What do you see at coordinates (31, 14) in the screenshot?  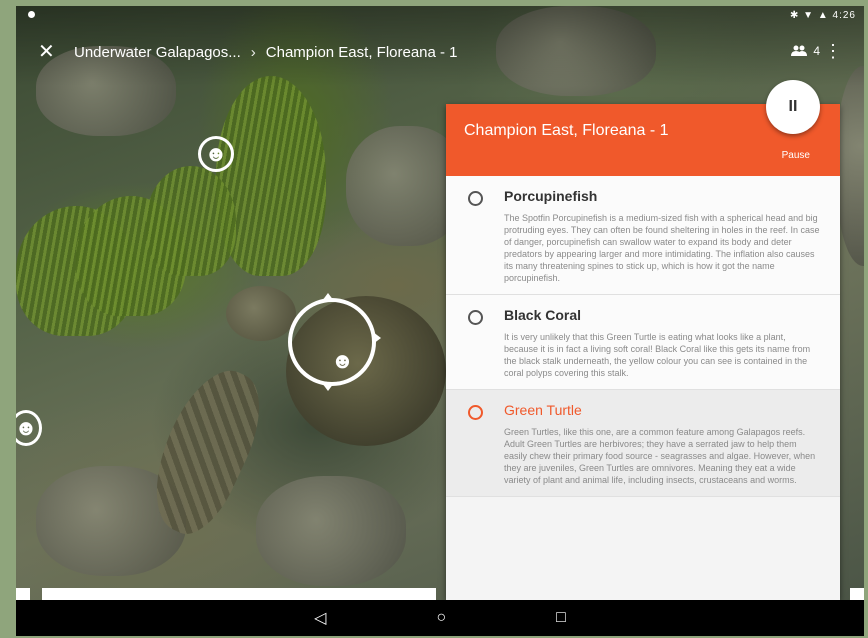 I see `notification-dot-icon` at bounding box center [31, 14].